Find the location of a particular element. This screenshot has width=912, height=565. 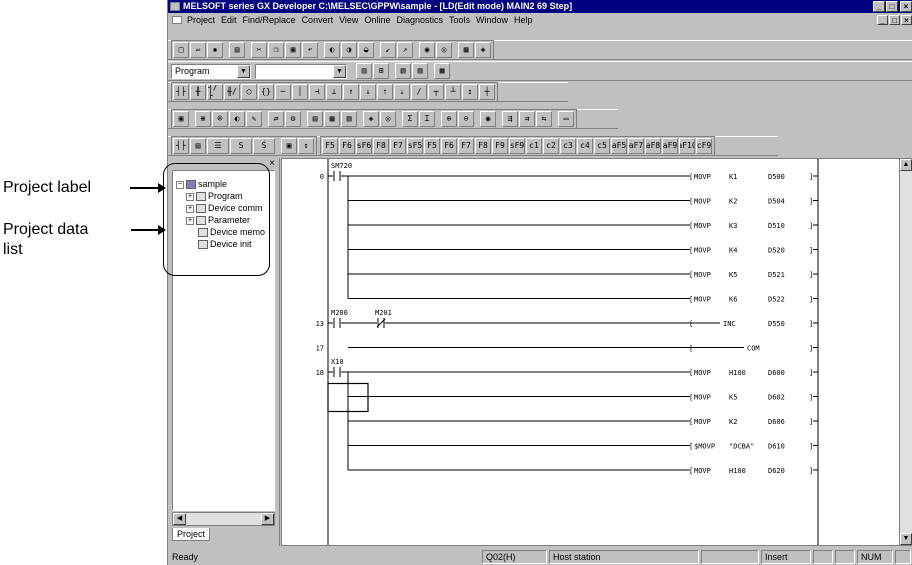

minimize-button: _ is located at coordinates (879, 6).